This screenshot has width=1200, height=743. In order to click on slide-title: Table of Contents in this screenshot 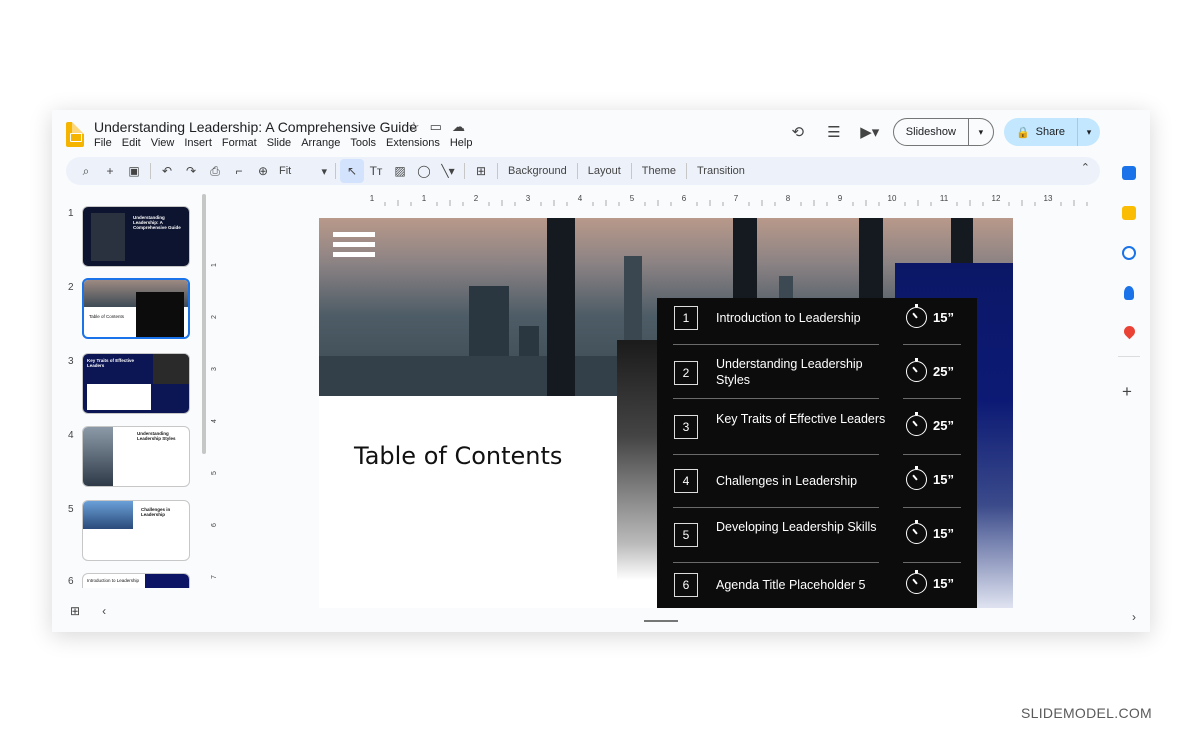, I will do `click(458, 456)`.